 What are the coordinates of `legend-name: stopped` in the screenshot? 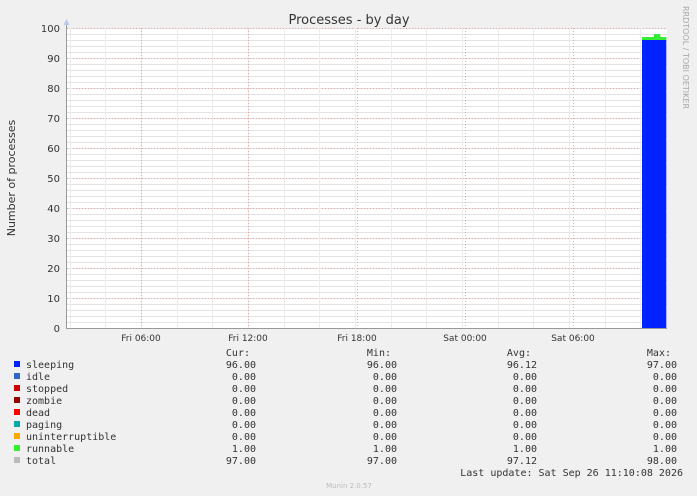 It's located at (47, 389).